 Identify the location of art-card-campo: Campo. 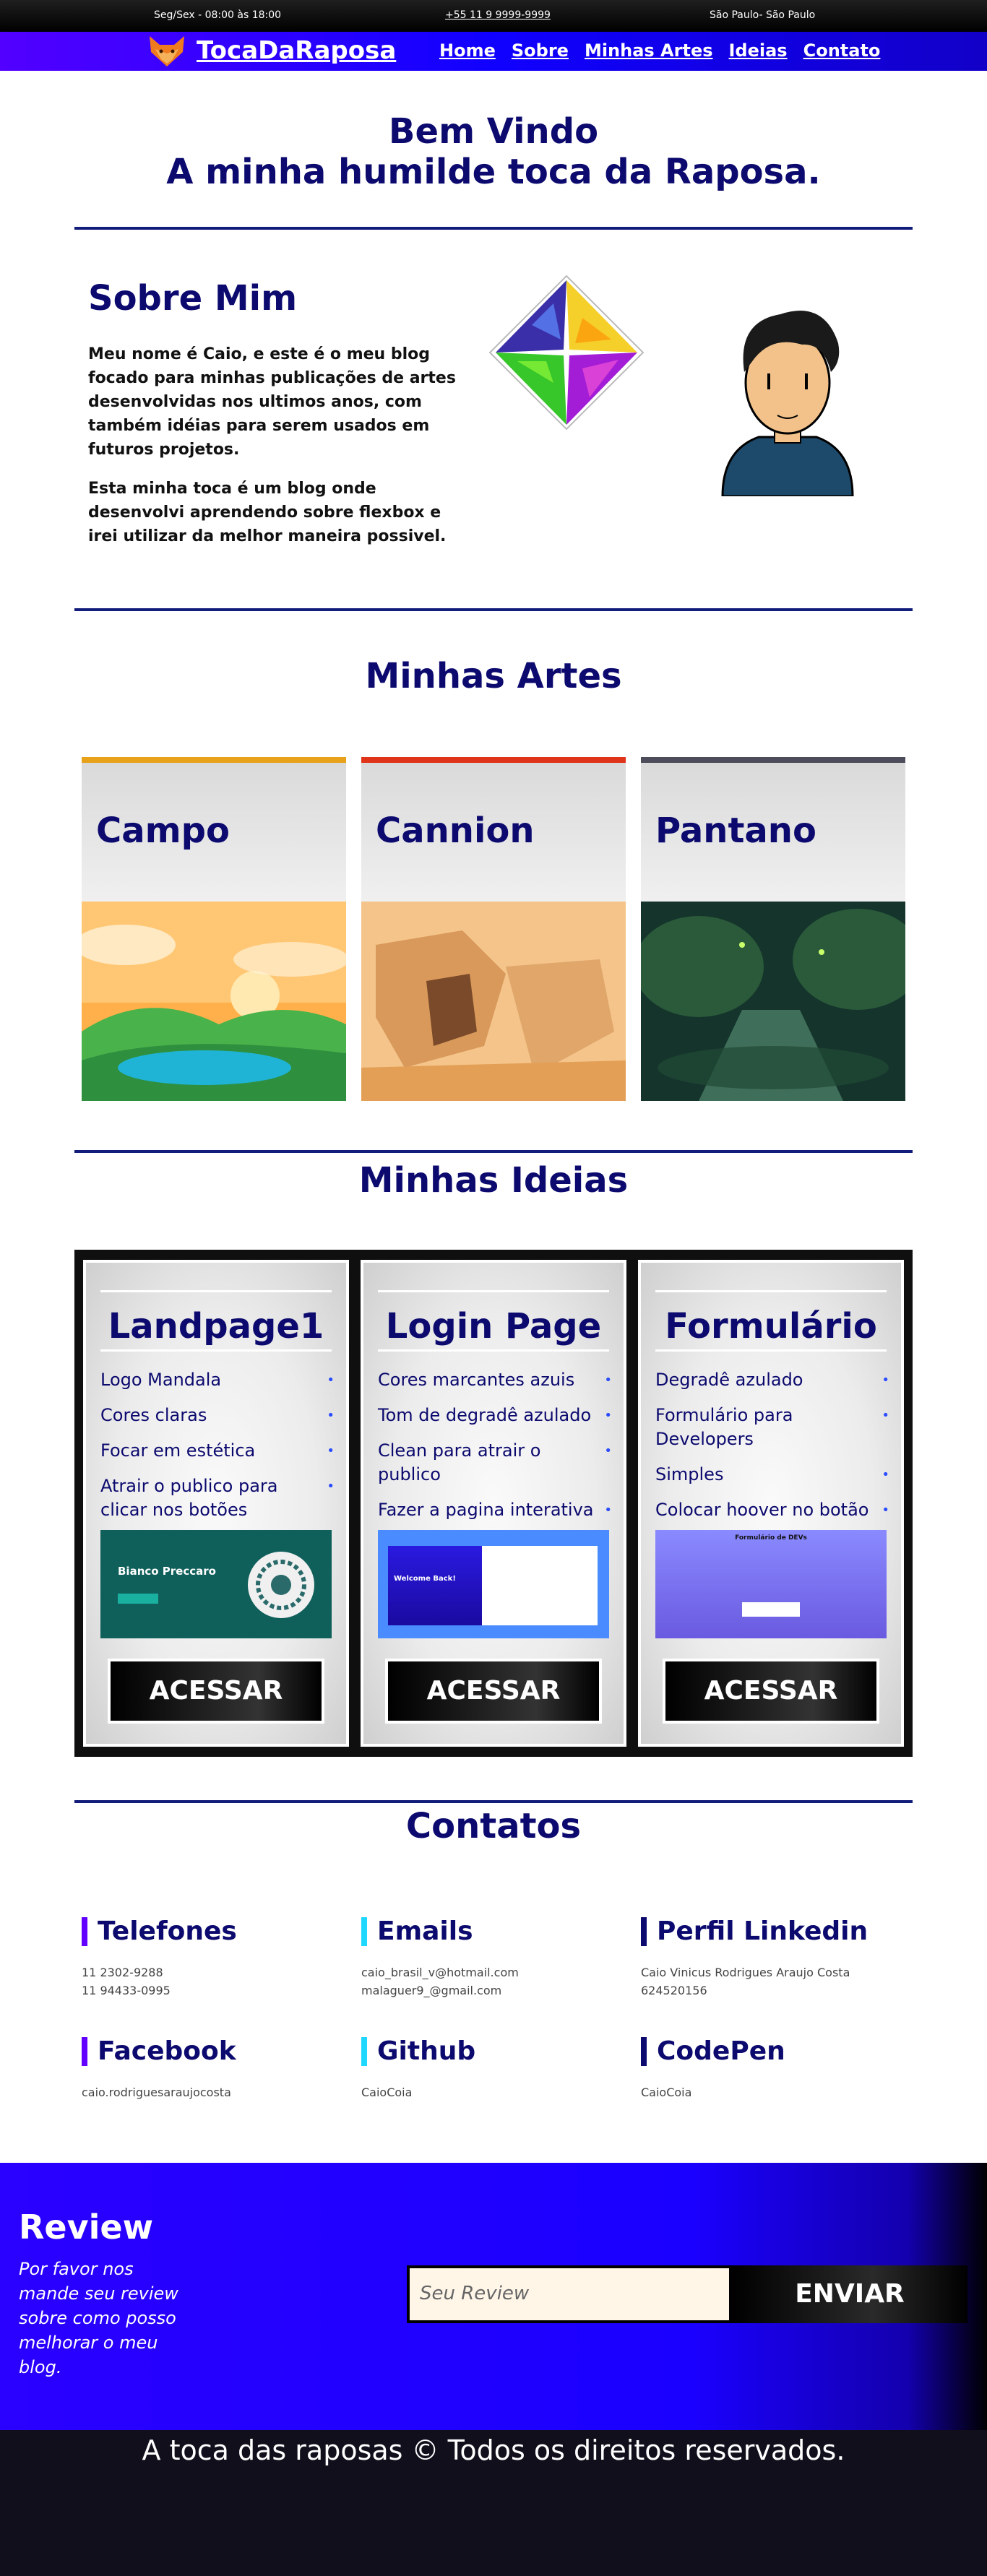
(214, 929).